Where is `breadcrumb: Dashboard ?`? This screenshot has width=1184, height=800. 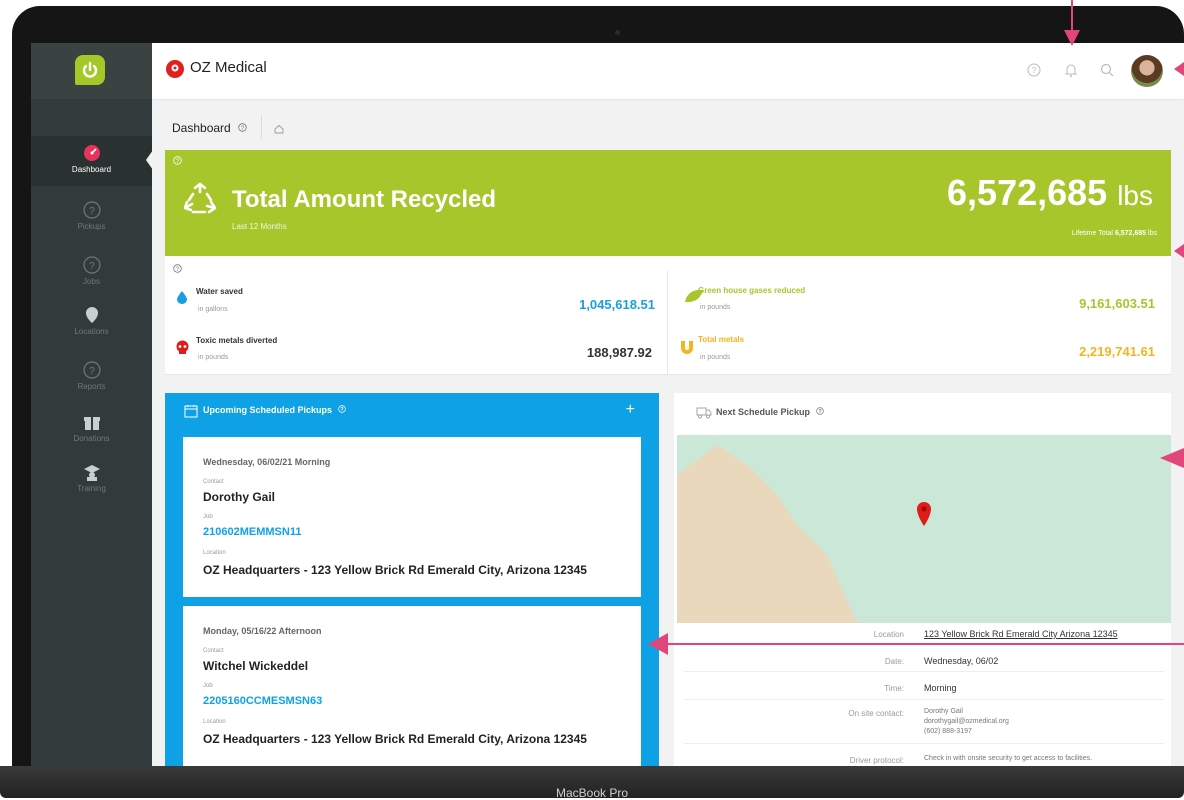
breadcrumb: Dashboard ? is located at coordinates (209, 128).